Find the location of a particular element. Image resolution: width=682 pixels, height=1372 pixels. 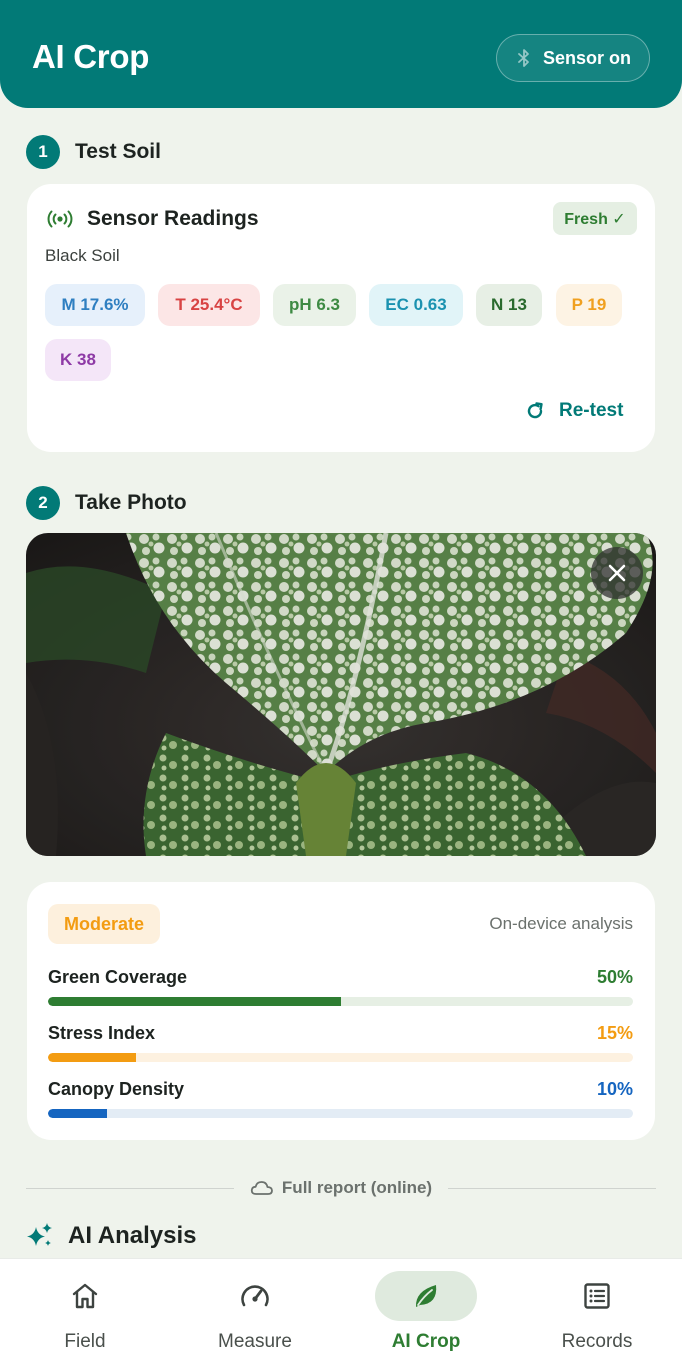

refresh-icon is located at coordinates (535, 410).